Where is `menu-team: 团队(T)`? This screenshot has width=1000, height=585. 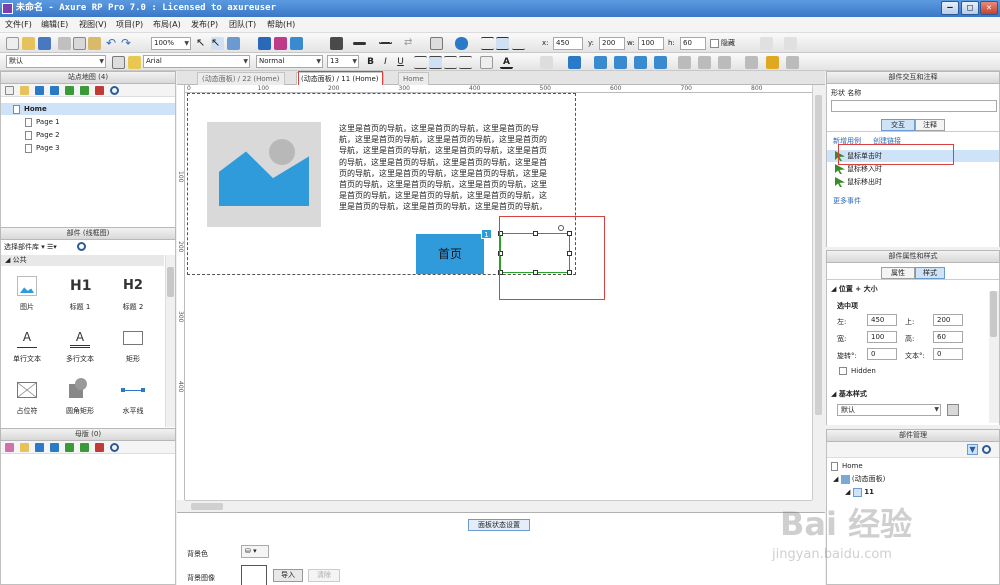
menu-team: 团队(T) is located at coordinates (242, 24).